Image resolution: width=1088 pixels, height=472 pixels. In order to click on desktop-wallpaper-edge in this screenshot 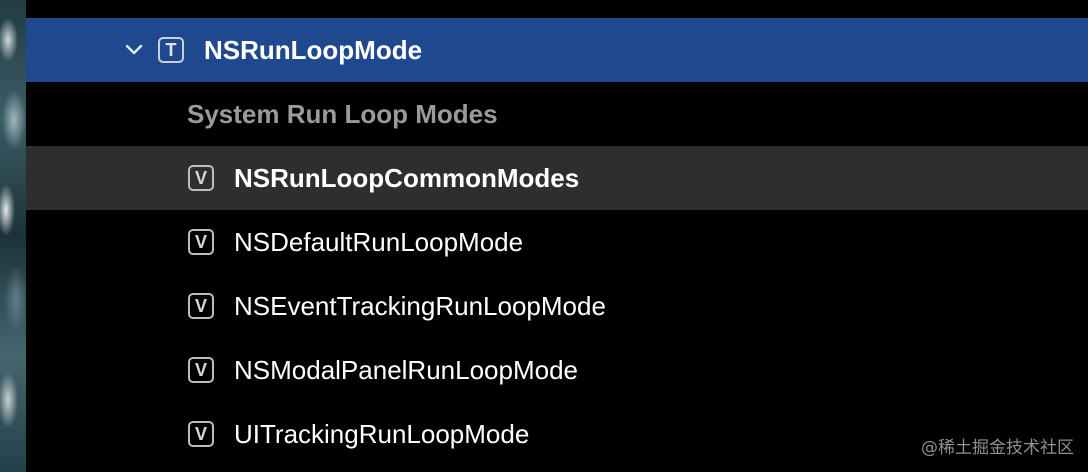, I will do `click(13, 236)`.